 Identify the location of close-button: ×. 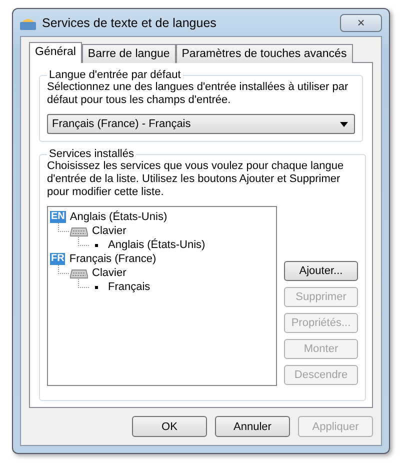
(361, 23).